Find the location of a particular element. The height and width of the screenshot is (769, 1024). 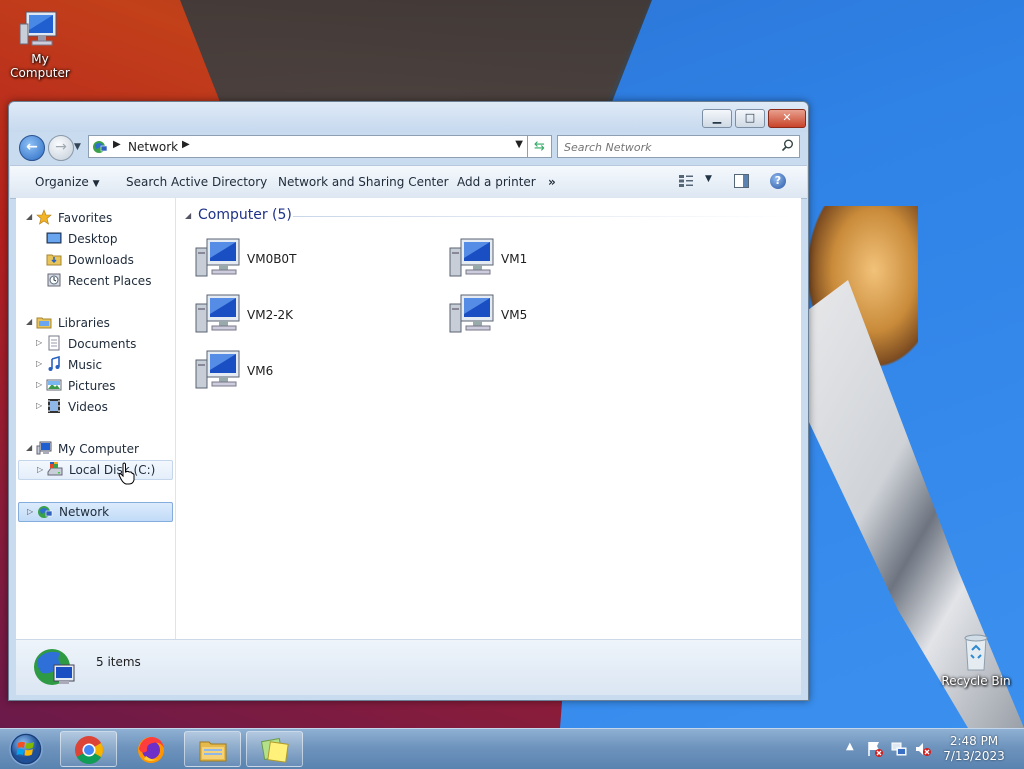

search-box is located at coordinates (678, 146).